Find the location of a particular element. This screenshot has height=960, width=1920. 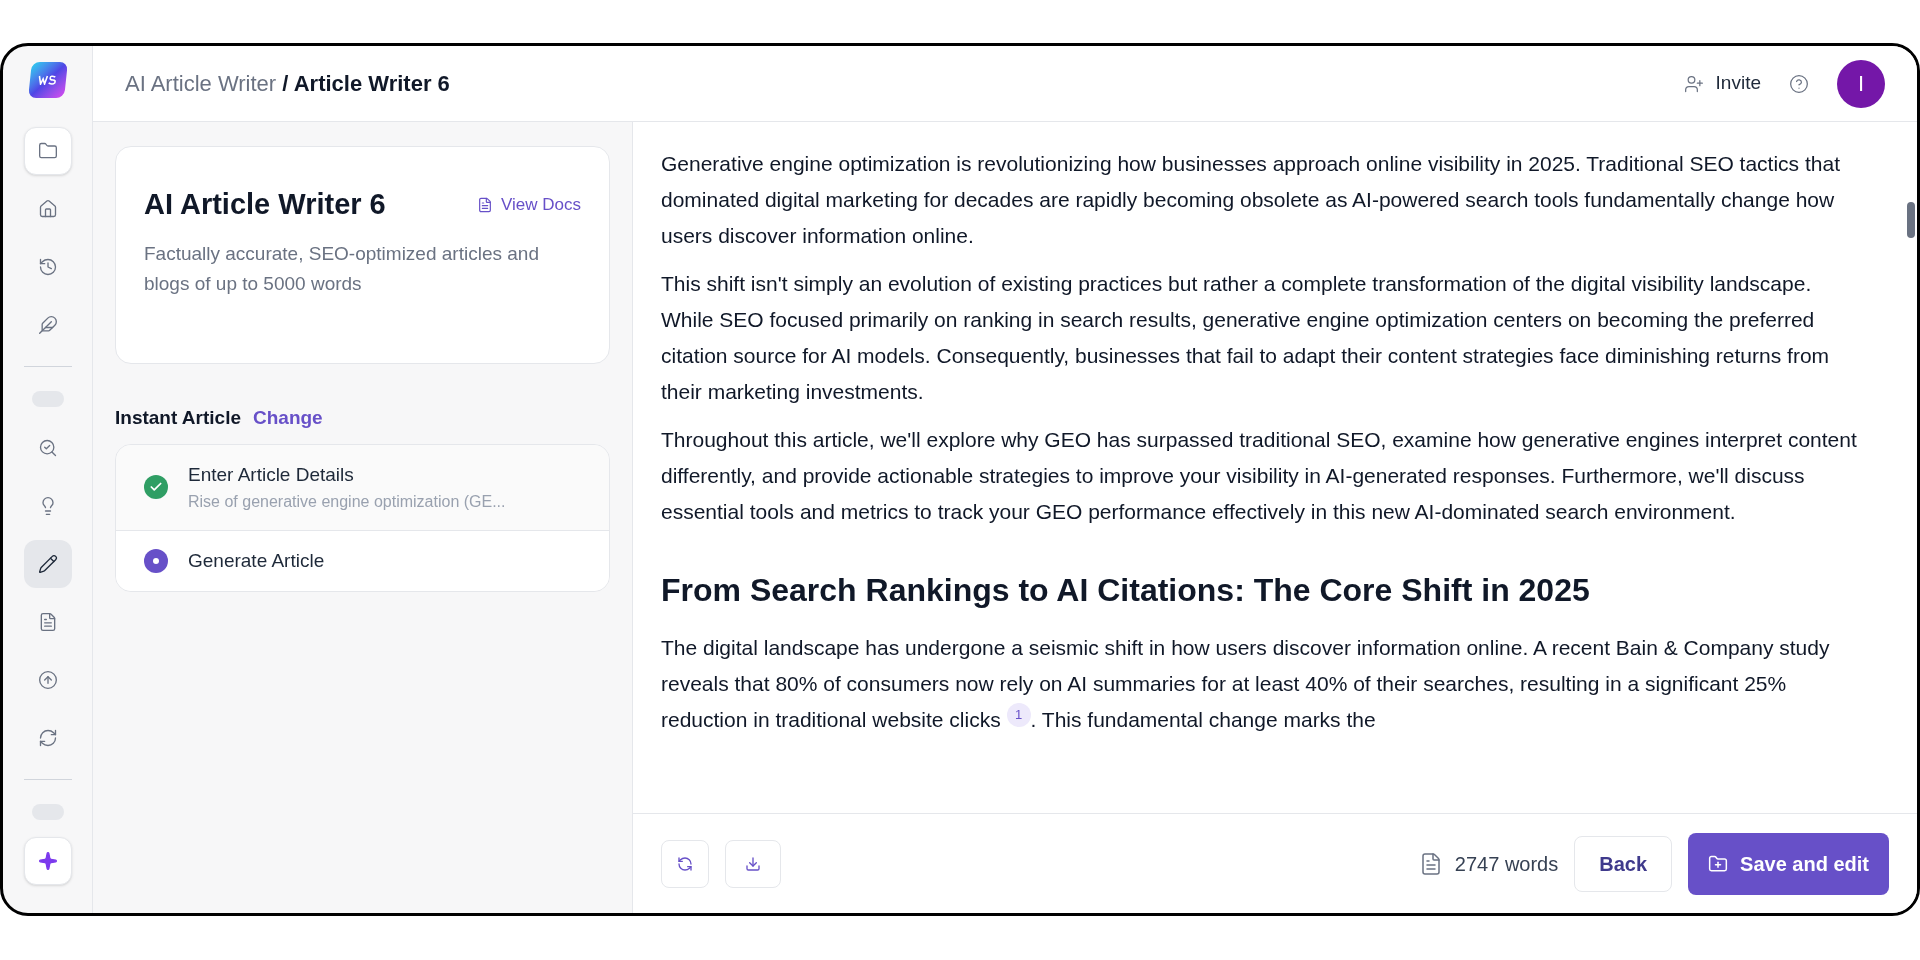

folder-icon is located at coordinates (47, 151).